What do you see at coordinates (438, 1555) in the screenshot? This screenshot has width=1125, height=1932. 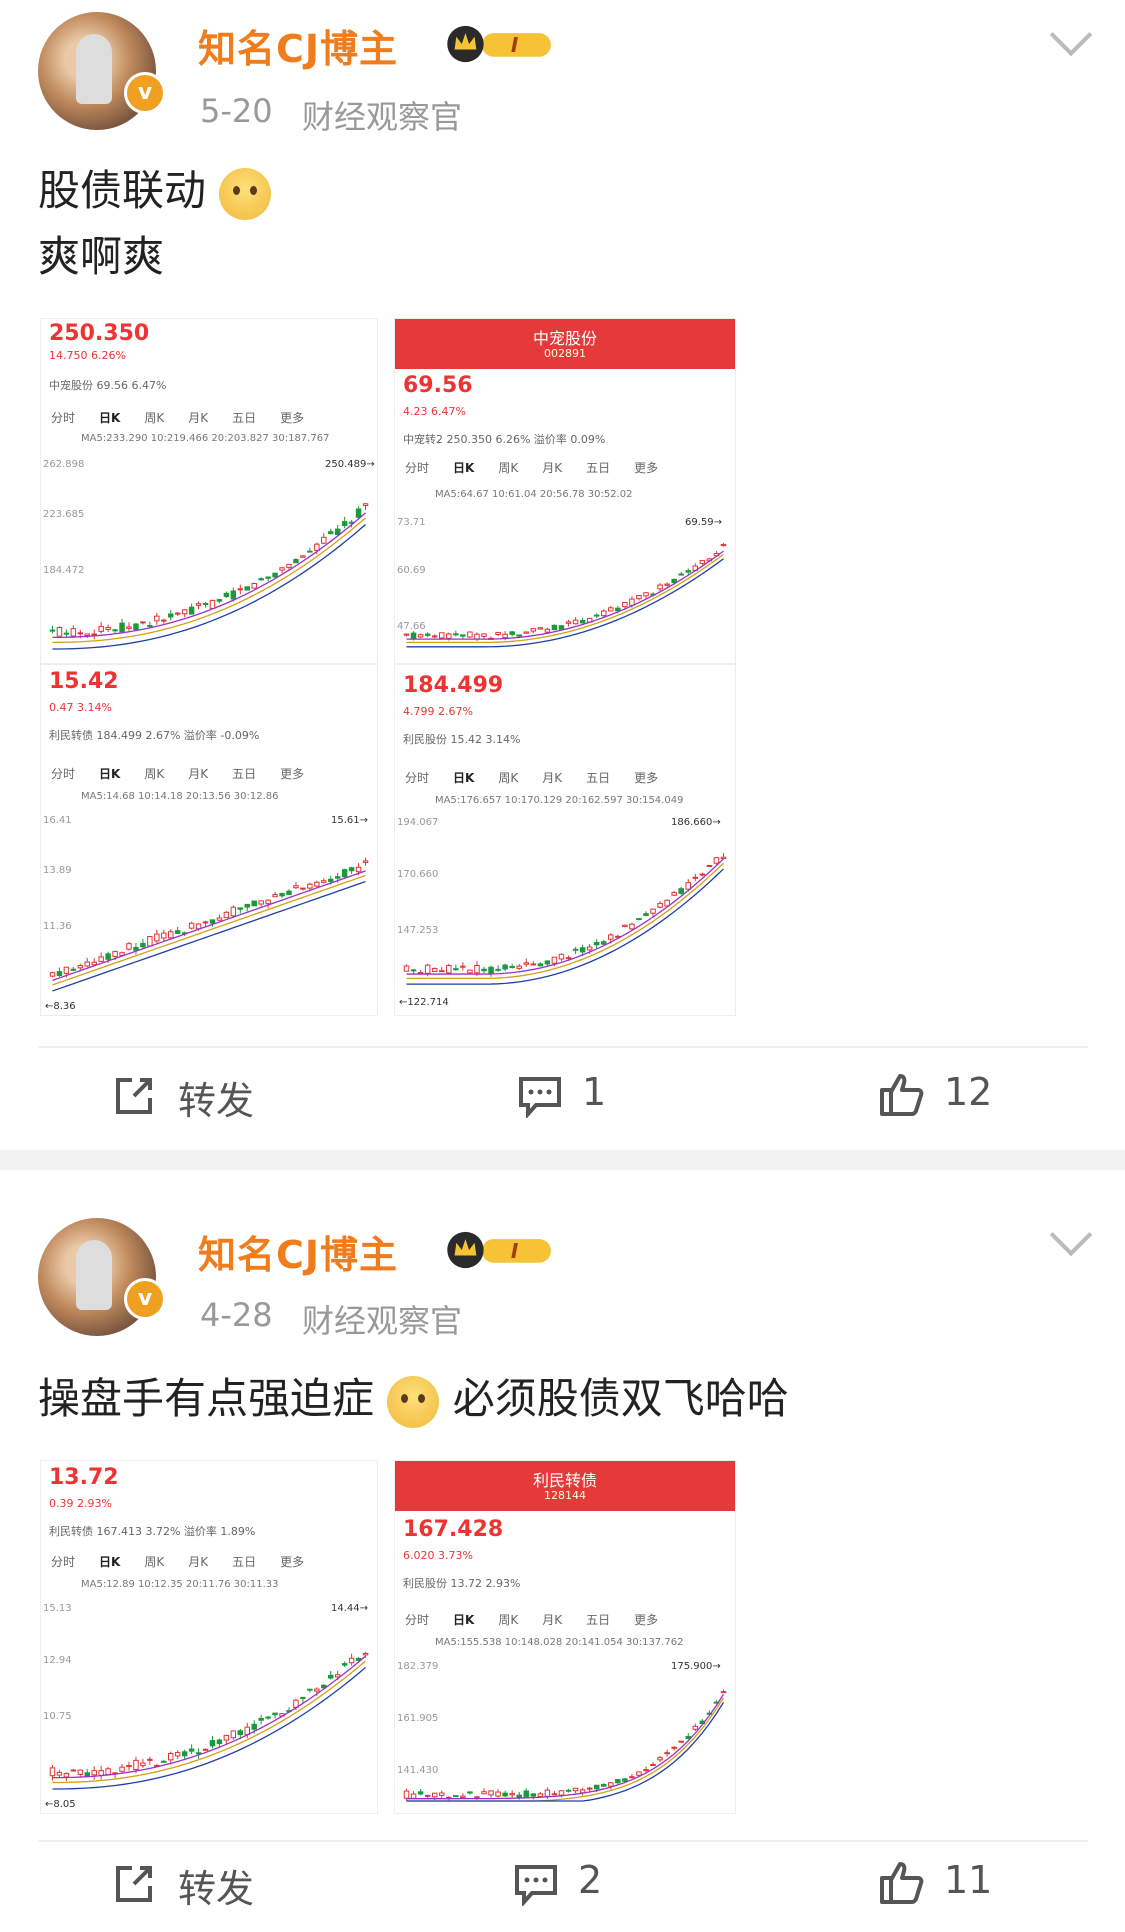 I see `price-change: 6.020 3.73%` at bounding box center [438, 1555].